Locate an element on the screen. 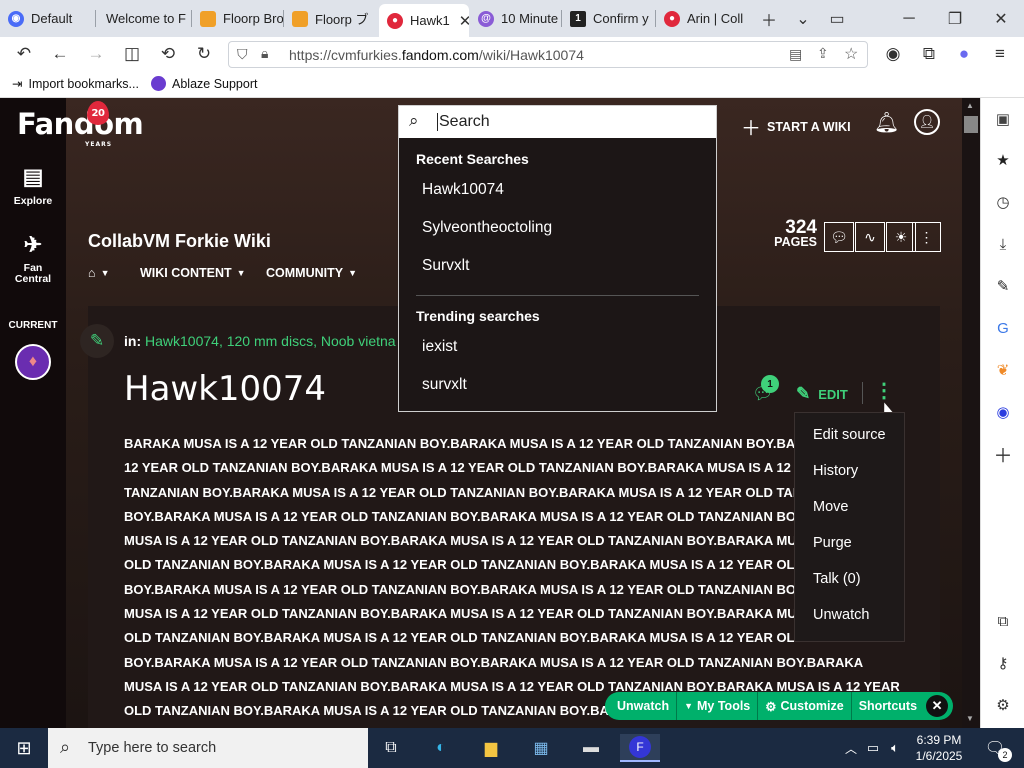 This screenshot has width=1024, height=768. menu-item-move: Move is located at coordinates (830, 507).